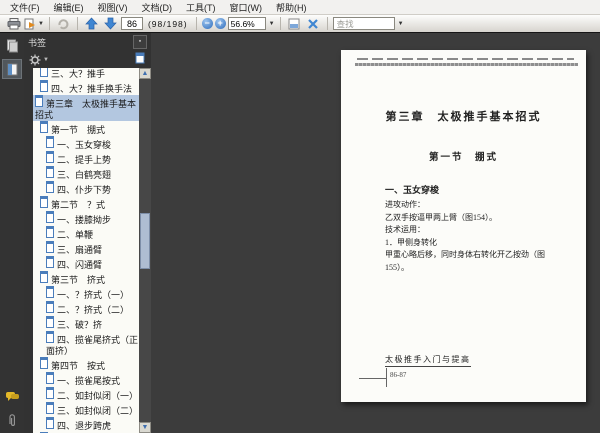 This screenshot has width=600, height=433. Describe the element at coordinates (98, 396) in the screenshot. I see `bookmark-label: 二、如封似闭（一）` at that location.